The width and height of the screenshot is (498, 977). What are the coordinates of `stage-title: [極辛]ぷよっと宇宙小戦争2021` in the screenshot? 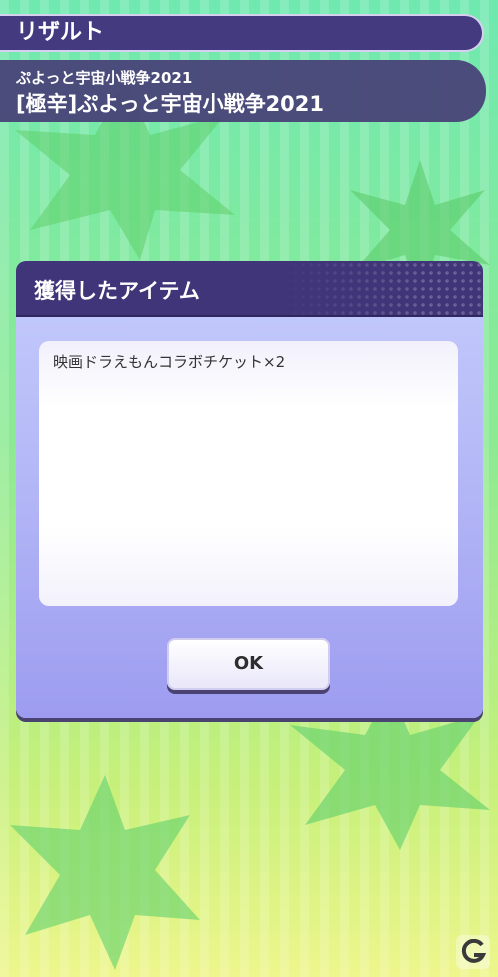 It's located at (170, 104).